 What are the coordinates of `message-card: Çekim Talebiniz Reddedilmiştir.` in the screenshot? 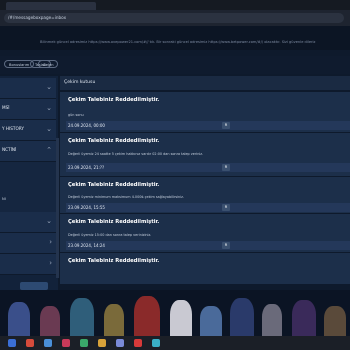 It's located at (205, 268).